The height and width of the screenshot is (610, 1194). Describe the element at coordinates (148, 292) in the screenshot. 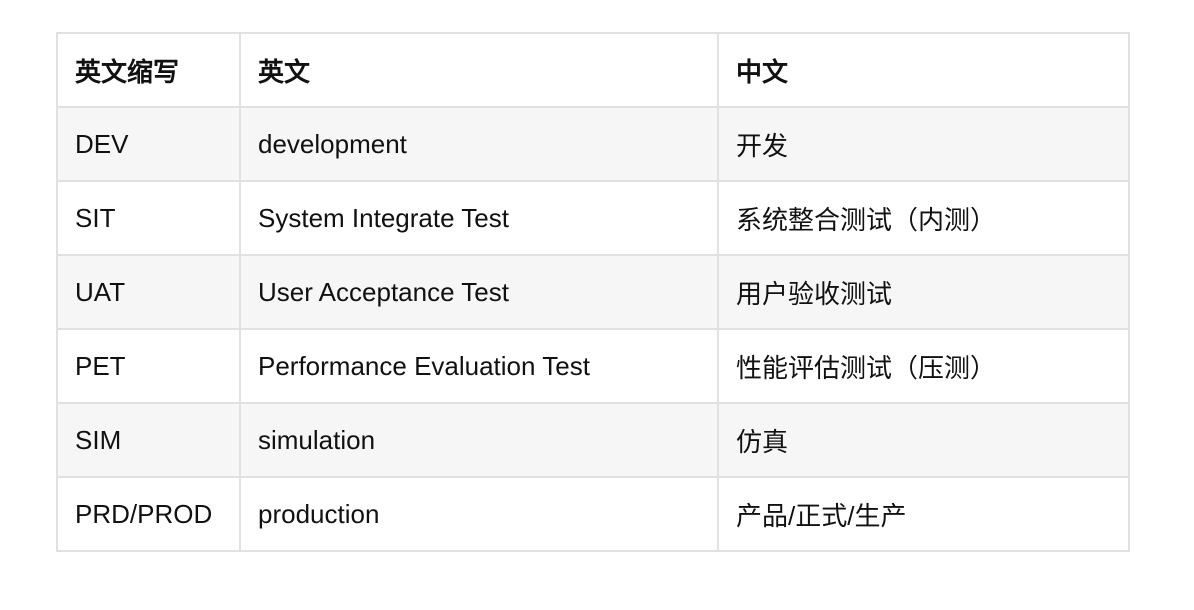

I see `cell-abbreviation: UAT` at that location.